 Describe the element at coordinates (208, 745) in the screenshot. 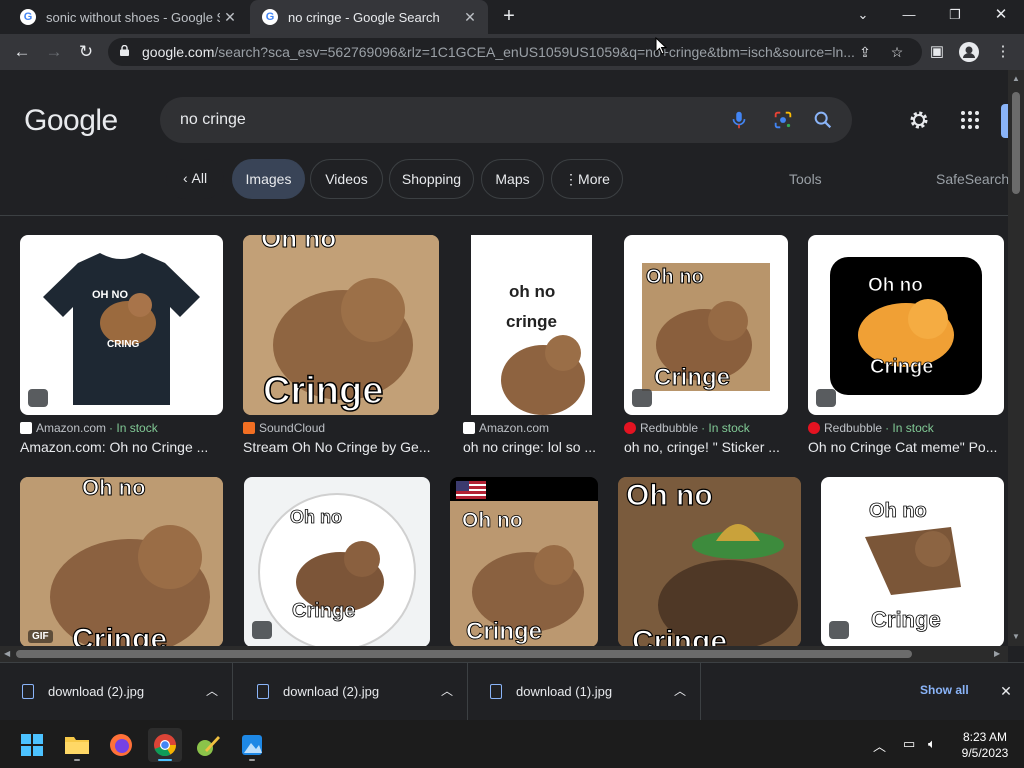

I see `paint-tool-app` at that location.